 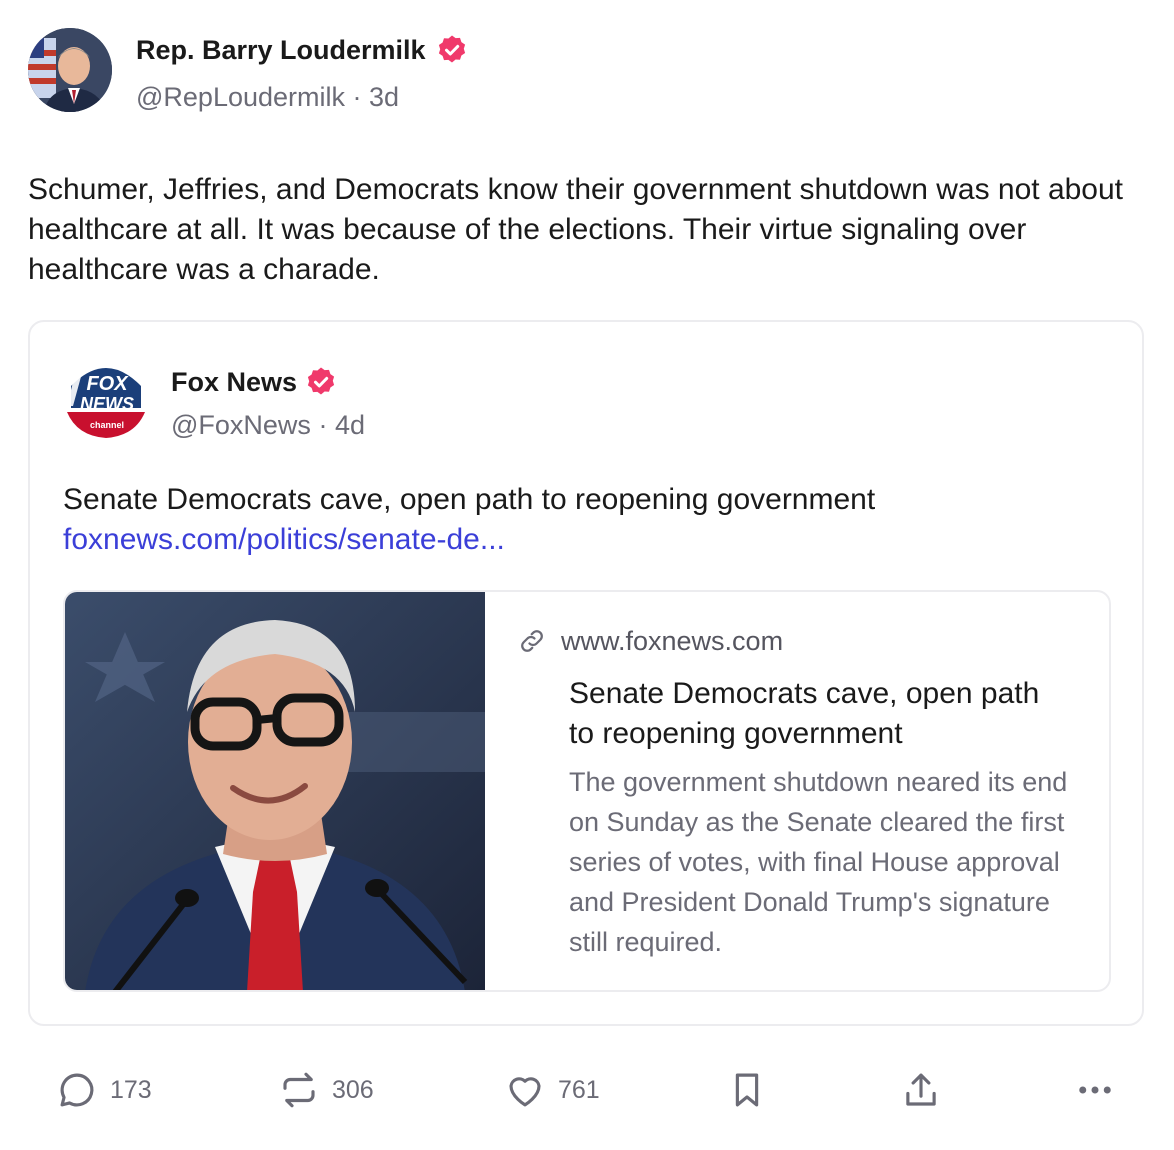 What do you see at coordinates (107, 404) in the screenshot?
I see `svg-text: NEWS` at bounding box center [107, 404].